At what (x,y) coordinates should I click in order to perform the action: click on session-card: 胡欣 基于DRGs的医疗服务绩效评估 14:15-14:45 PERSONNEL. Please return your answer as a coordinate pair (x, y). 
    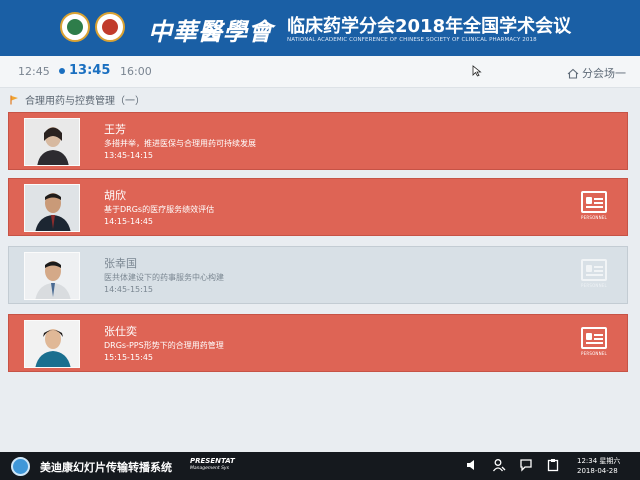
    Looking at the image, I should click on (318, 207).